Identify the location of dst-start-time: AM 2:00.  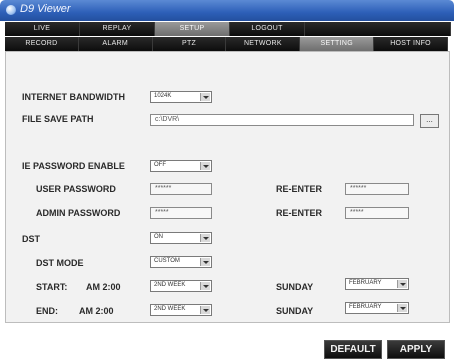
(103, 287).